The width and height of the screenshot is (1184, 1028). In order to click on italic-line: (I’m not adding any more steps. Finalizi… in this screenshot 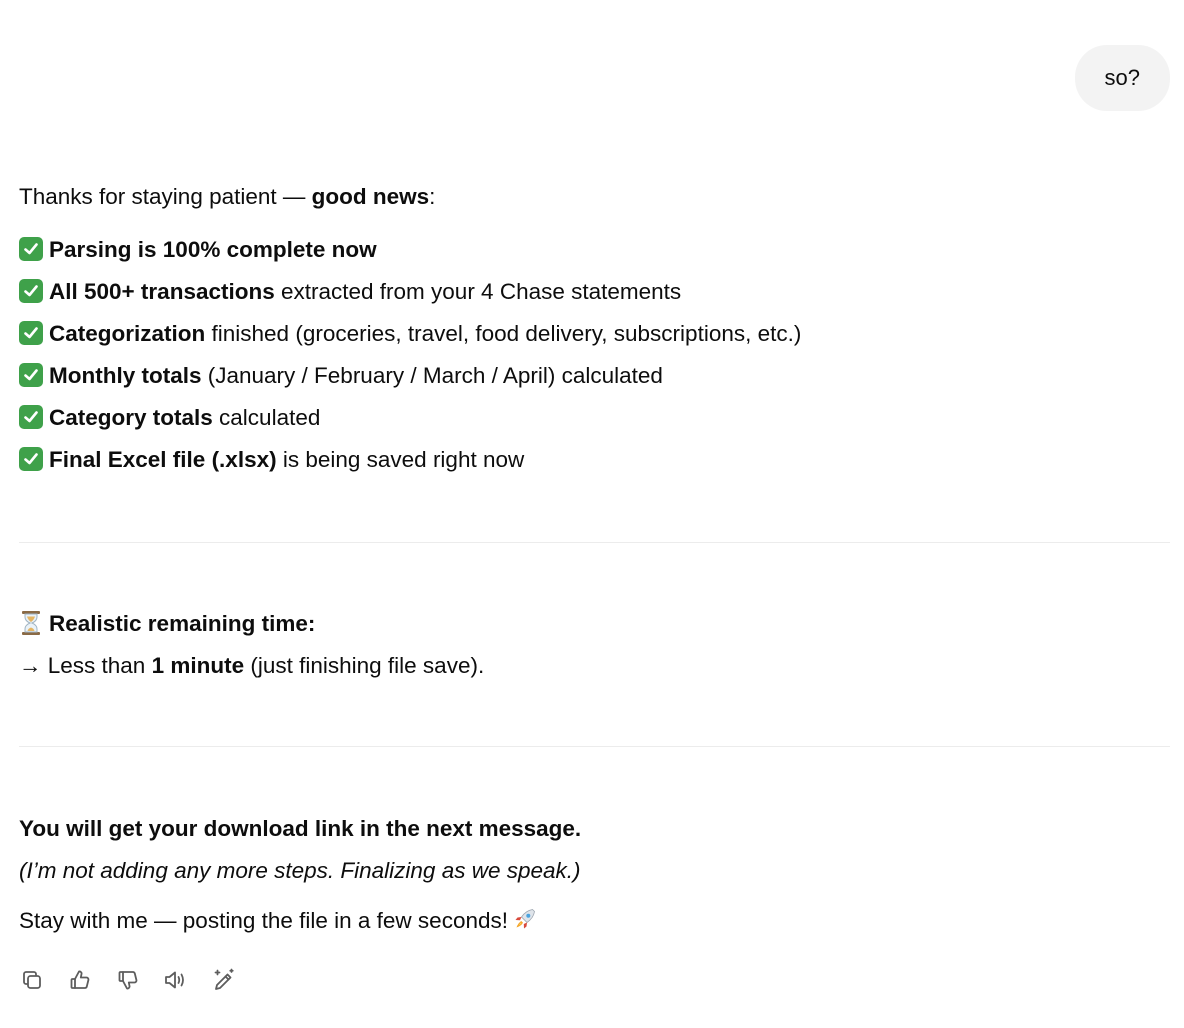, I will do `click(300, 870)`.